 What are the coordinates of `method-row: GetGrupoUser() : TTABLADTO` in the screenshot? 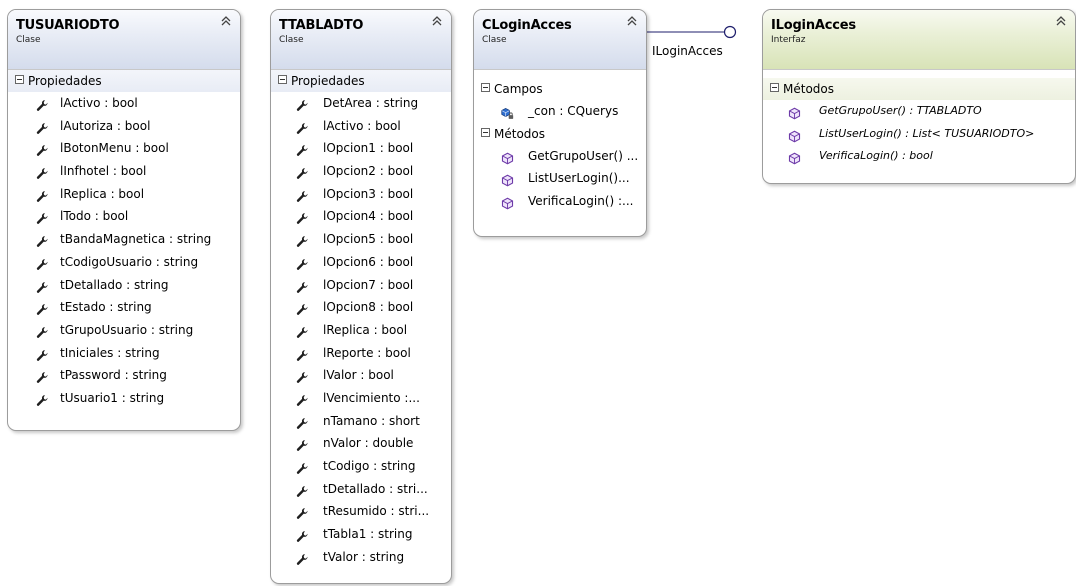 It's located at (919, 111).